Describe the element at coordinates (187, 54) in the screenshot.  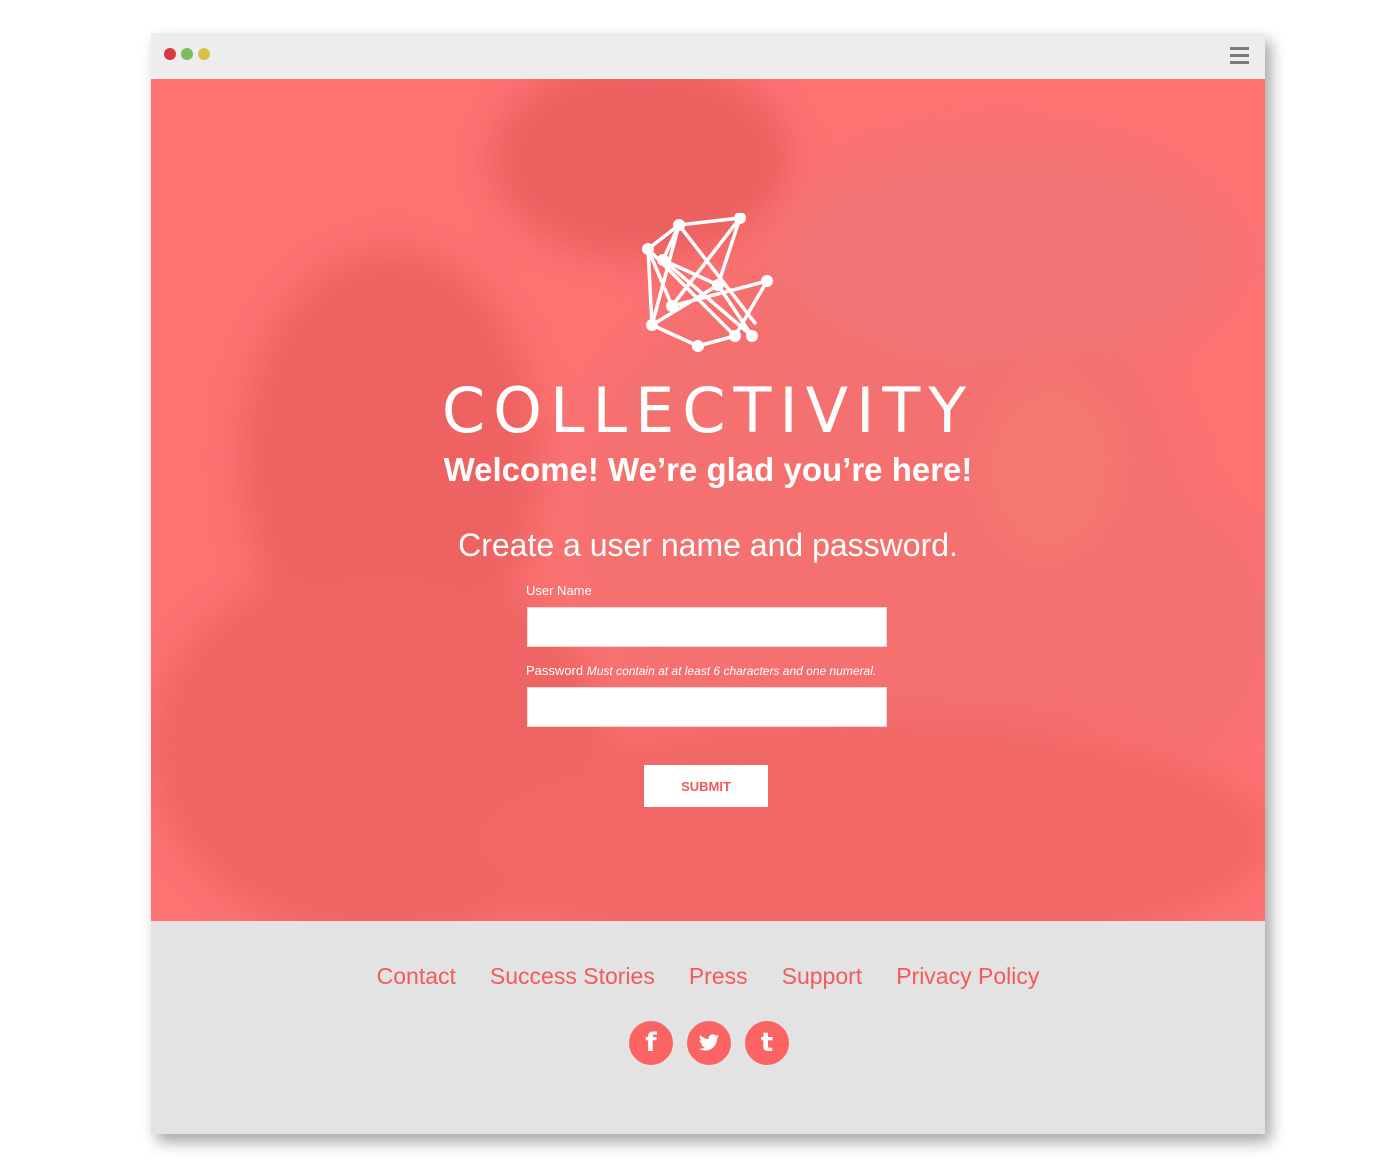
I see `minimize-window-button` at that location.